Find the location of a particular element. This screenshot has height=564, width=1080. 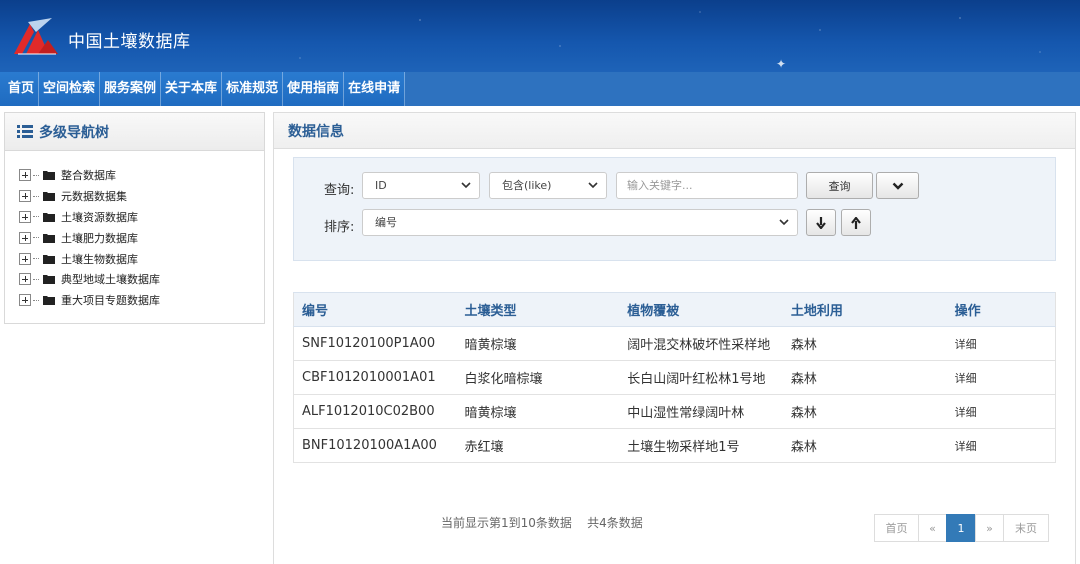

nav-item-apply: 在线申请 is located at coordinates (375, 89).